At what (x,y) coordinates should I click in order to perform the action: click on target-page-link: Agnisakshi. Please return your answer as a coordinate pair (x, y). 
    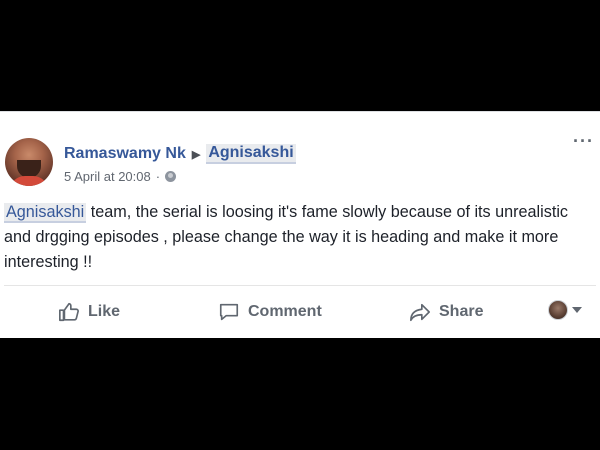
    Looking at the image, I should click on (251, 154).